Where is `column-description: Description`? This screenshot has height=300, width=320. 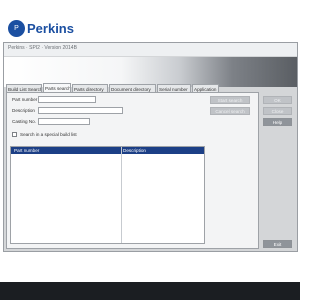
column-description: Description is located at coordinates (134, 150).